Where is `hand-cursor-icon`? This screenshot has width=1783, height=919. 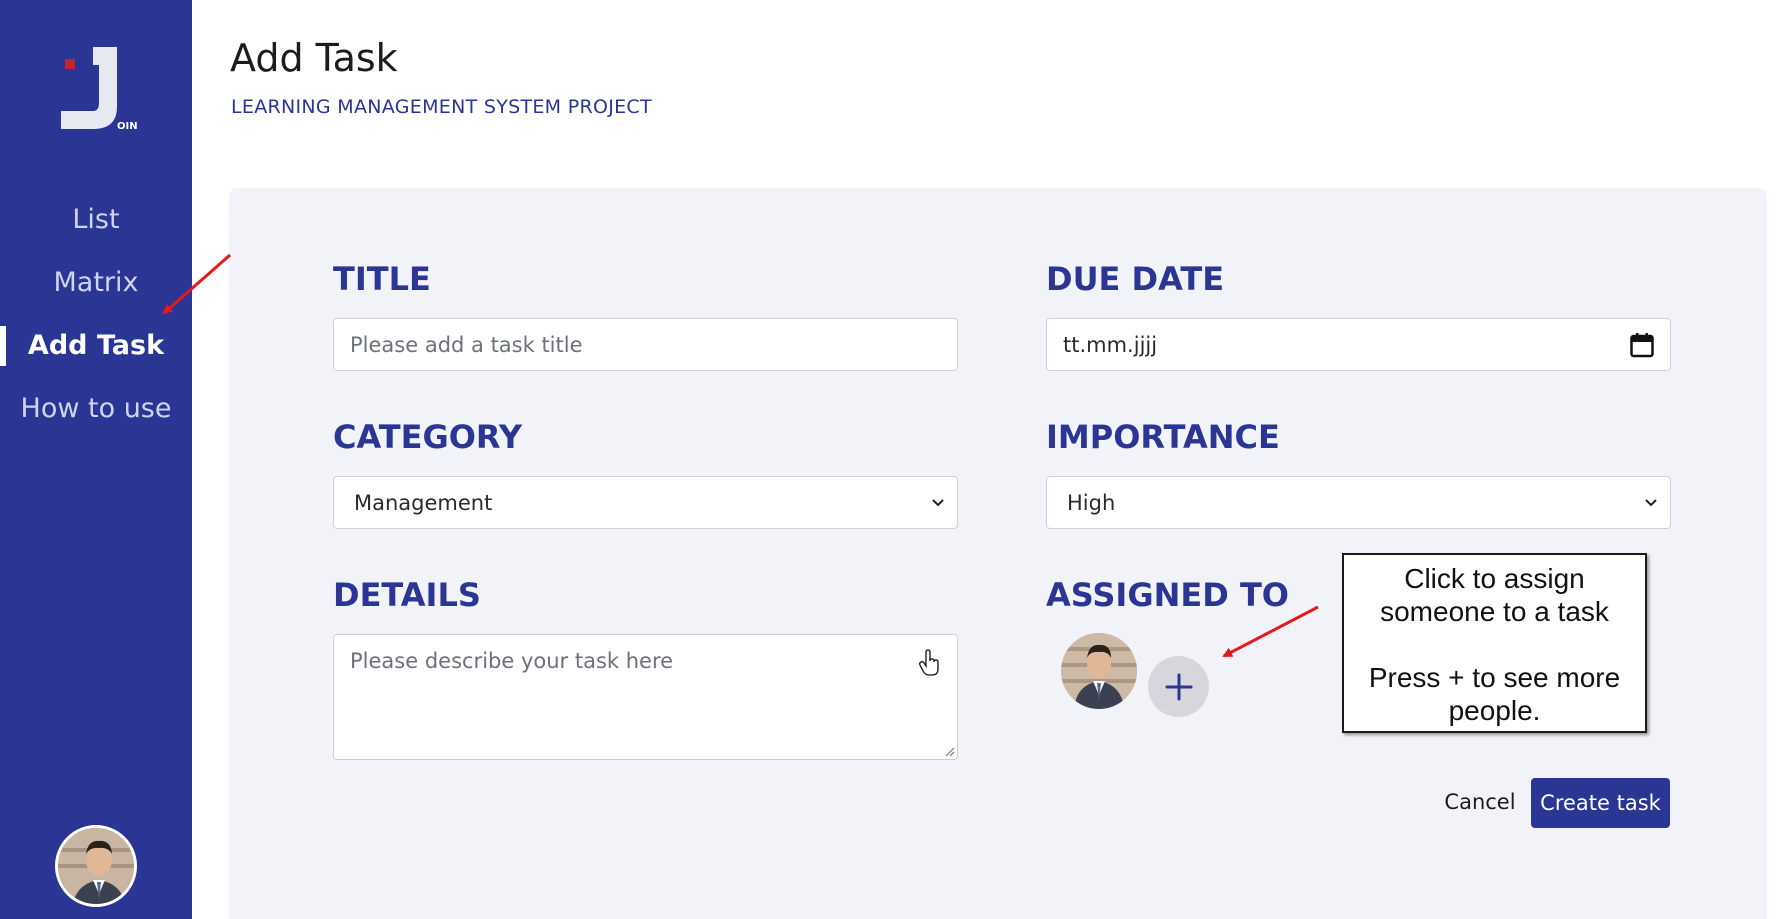
hand-cursor-icon is located at coordinates (929, 662).